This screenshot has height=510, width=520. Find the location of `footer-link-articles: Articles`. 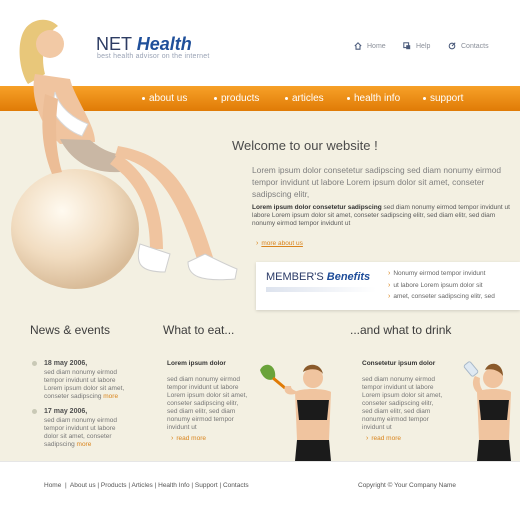

footer-link-articles: Articles is located at coordinates (142, 485).